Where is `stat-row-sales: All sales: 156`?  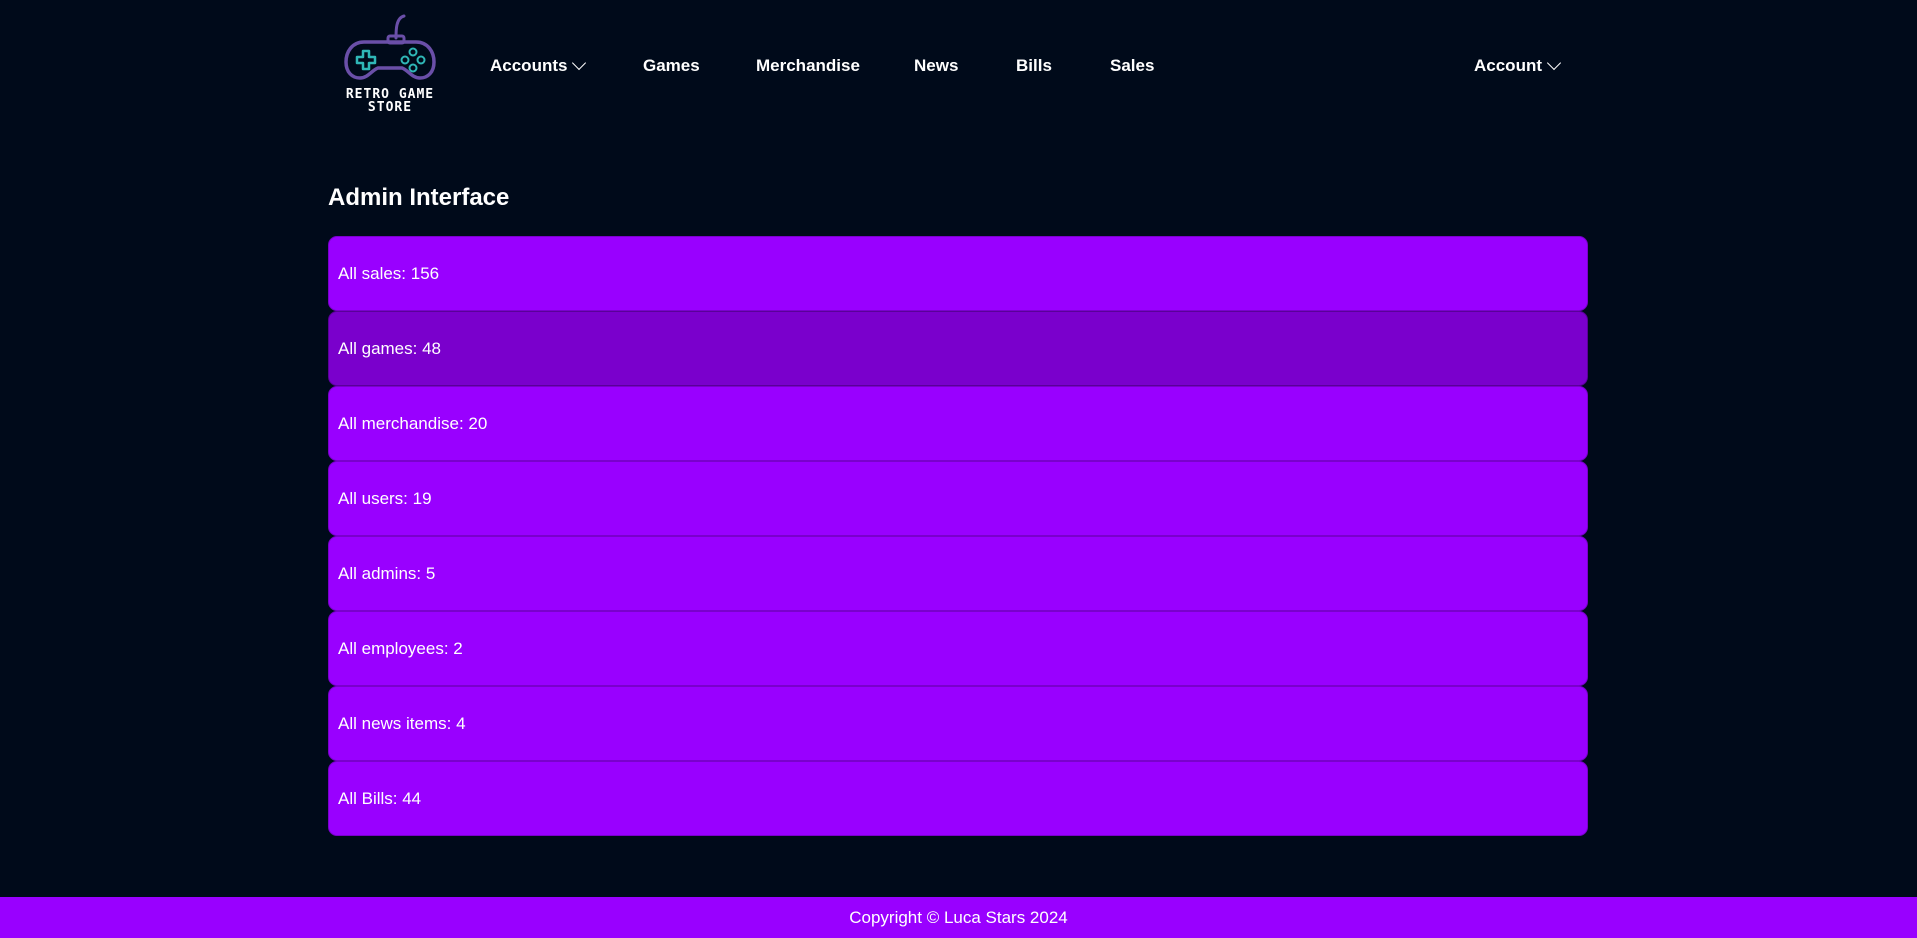
stat-row-sales: All sales: 156 is located at coordinates (958, 273).